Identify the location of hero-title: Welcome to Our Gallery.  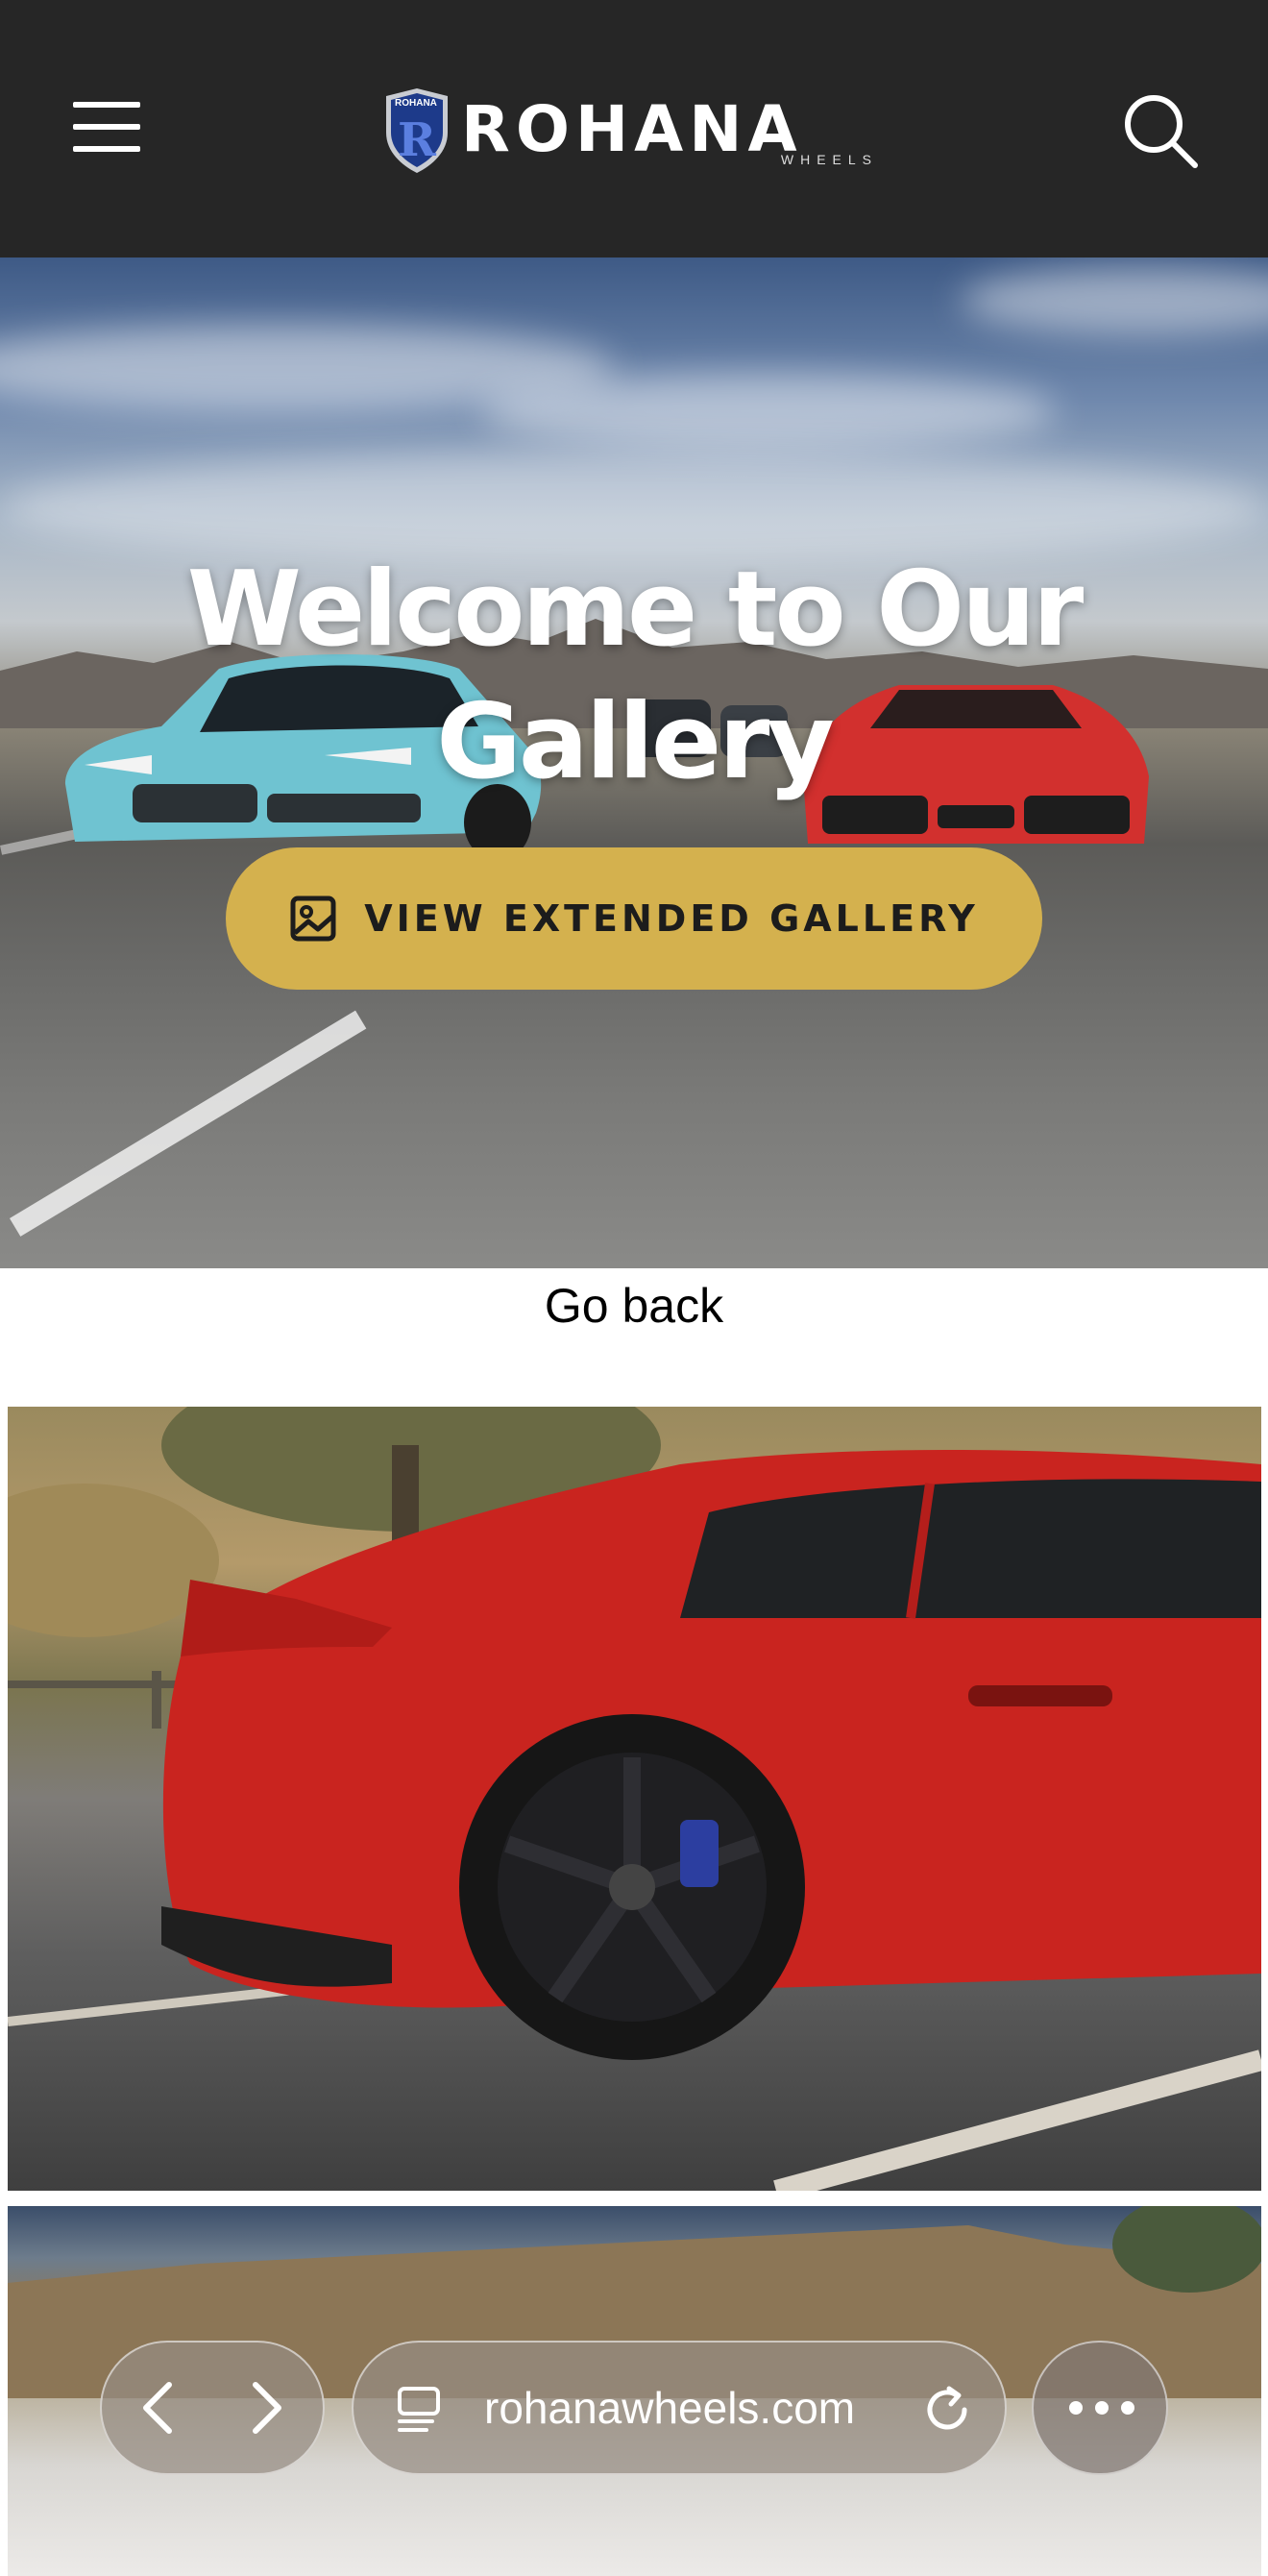
(635, 676).